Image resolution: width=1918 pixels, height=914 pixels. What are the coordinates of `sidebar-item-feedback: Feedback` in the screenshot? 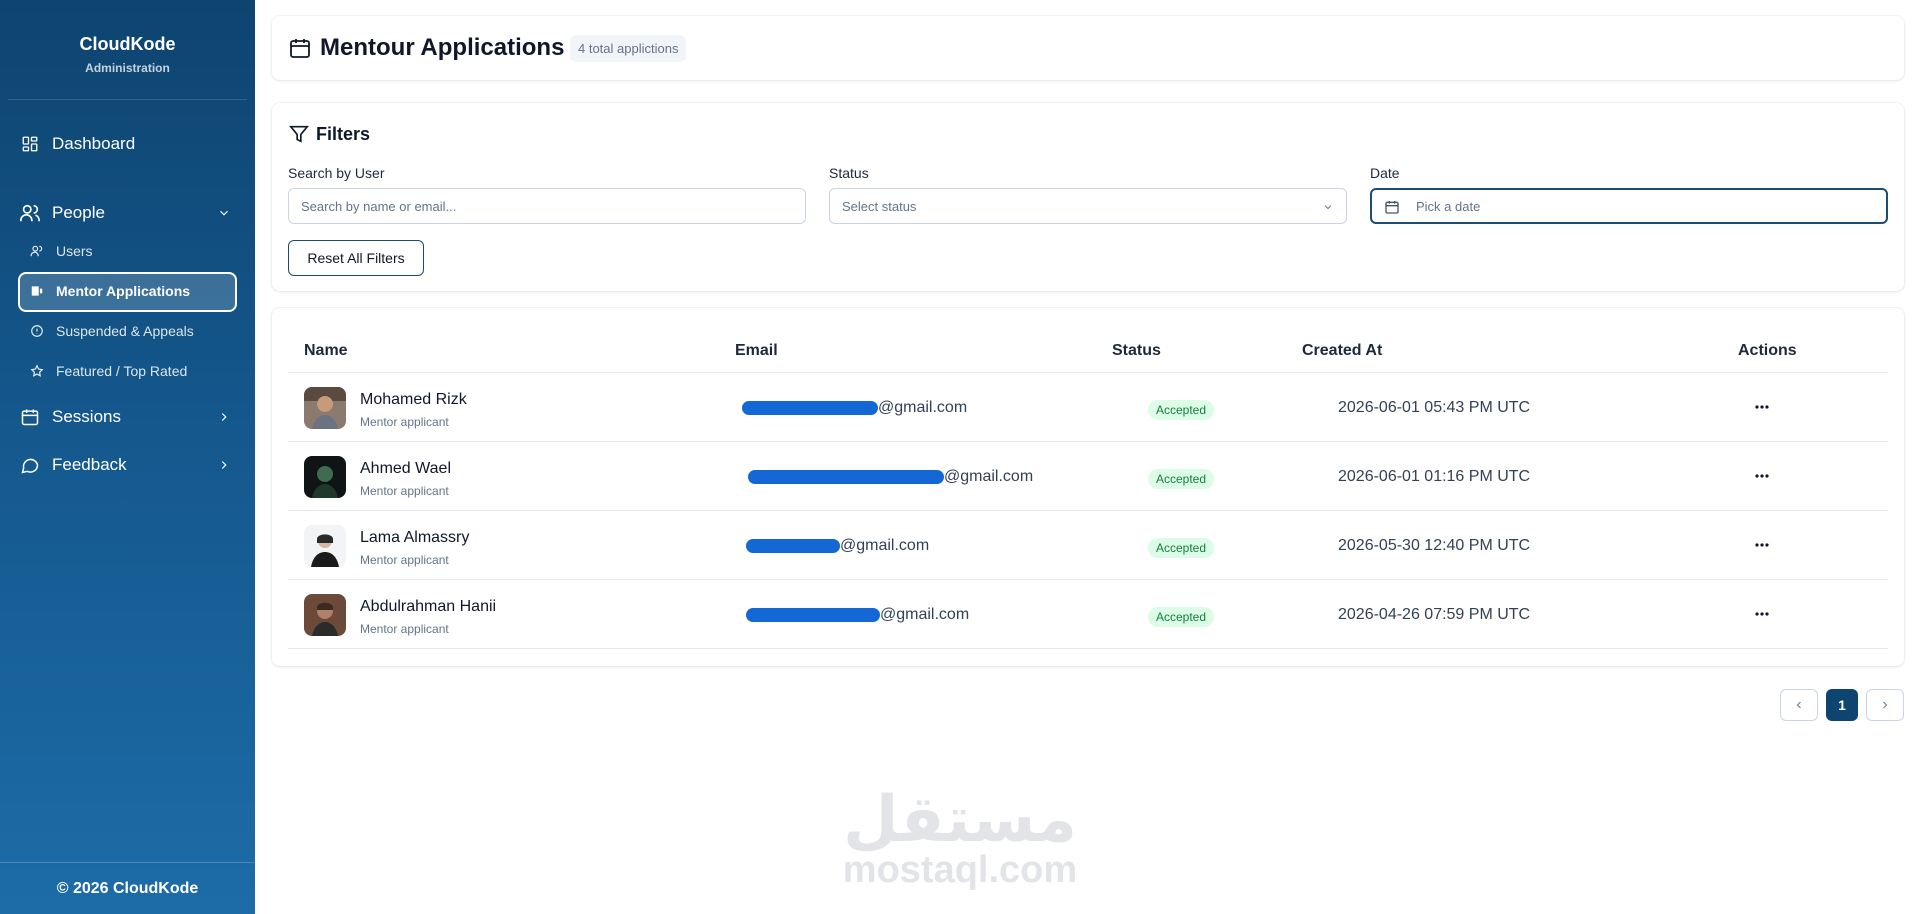 It's located at (127, 465).